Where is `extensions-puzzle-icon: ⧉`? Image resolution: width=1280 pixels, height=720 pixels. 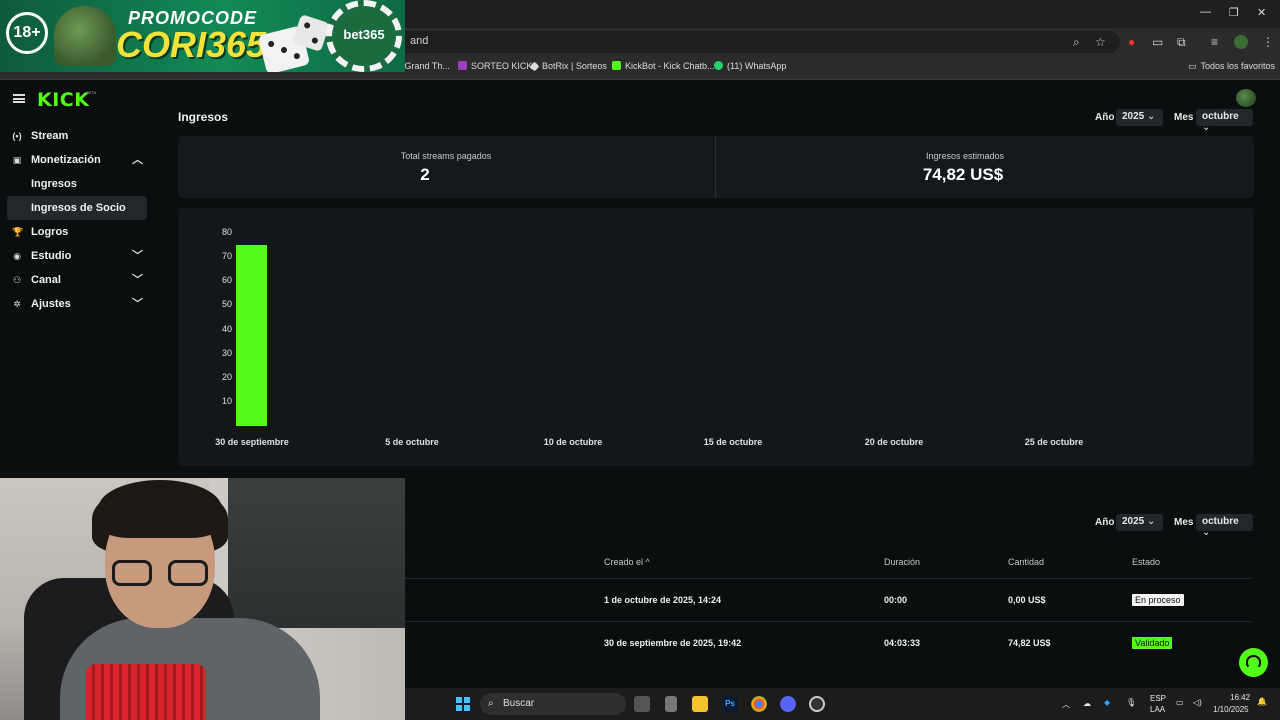 extensions-puzzle-icon: ⧉ is located at coordinates (1181, 42).